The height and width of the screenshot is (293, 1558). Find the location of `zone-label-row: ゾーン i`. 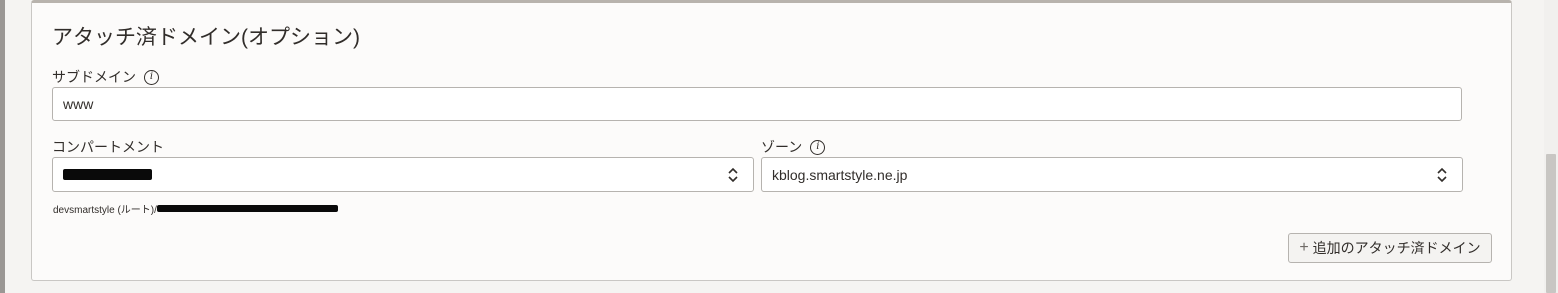

zone-label-row: ゾーン i is located at coordinates (793, 147).